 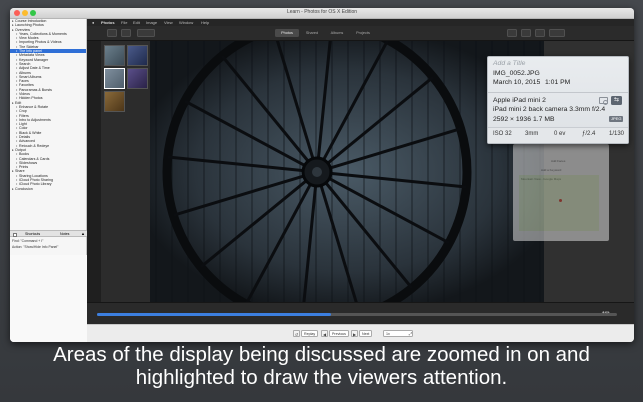 What do you see at coordinates (339, 333) in the screenshot?
I see `previous-button: Previous` at bounding box center [339, 333].